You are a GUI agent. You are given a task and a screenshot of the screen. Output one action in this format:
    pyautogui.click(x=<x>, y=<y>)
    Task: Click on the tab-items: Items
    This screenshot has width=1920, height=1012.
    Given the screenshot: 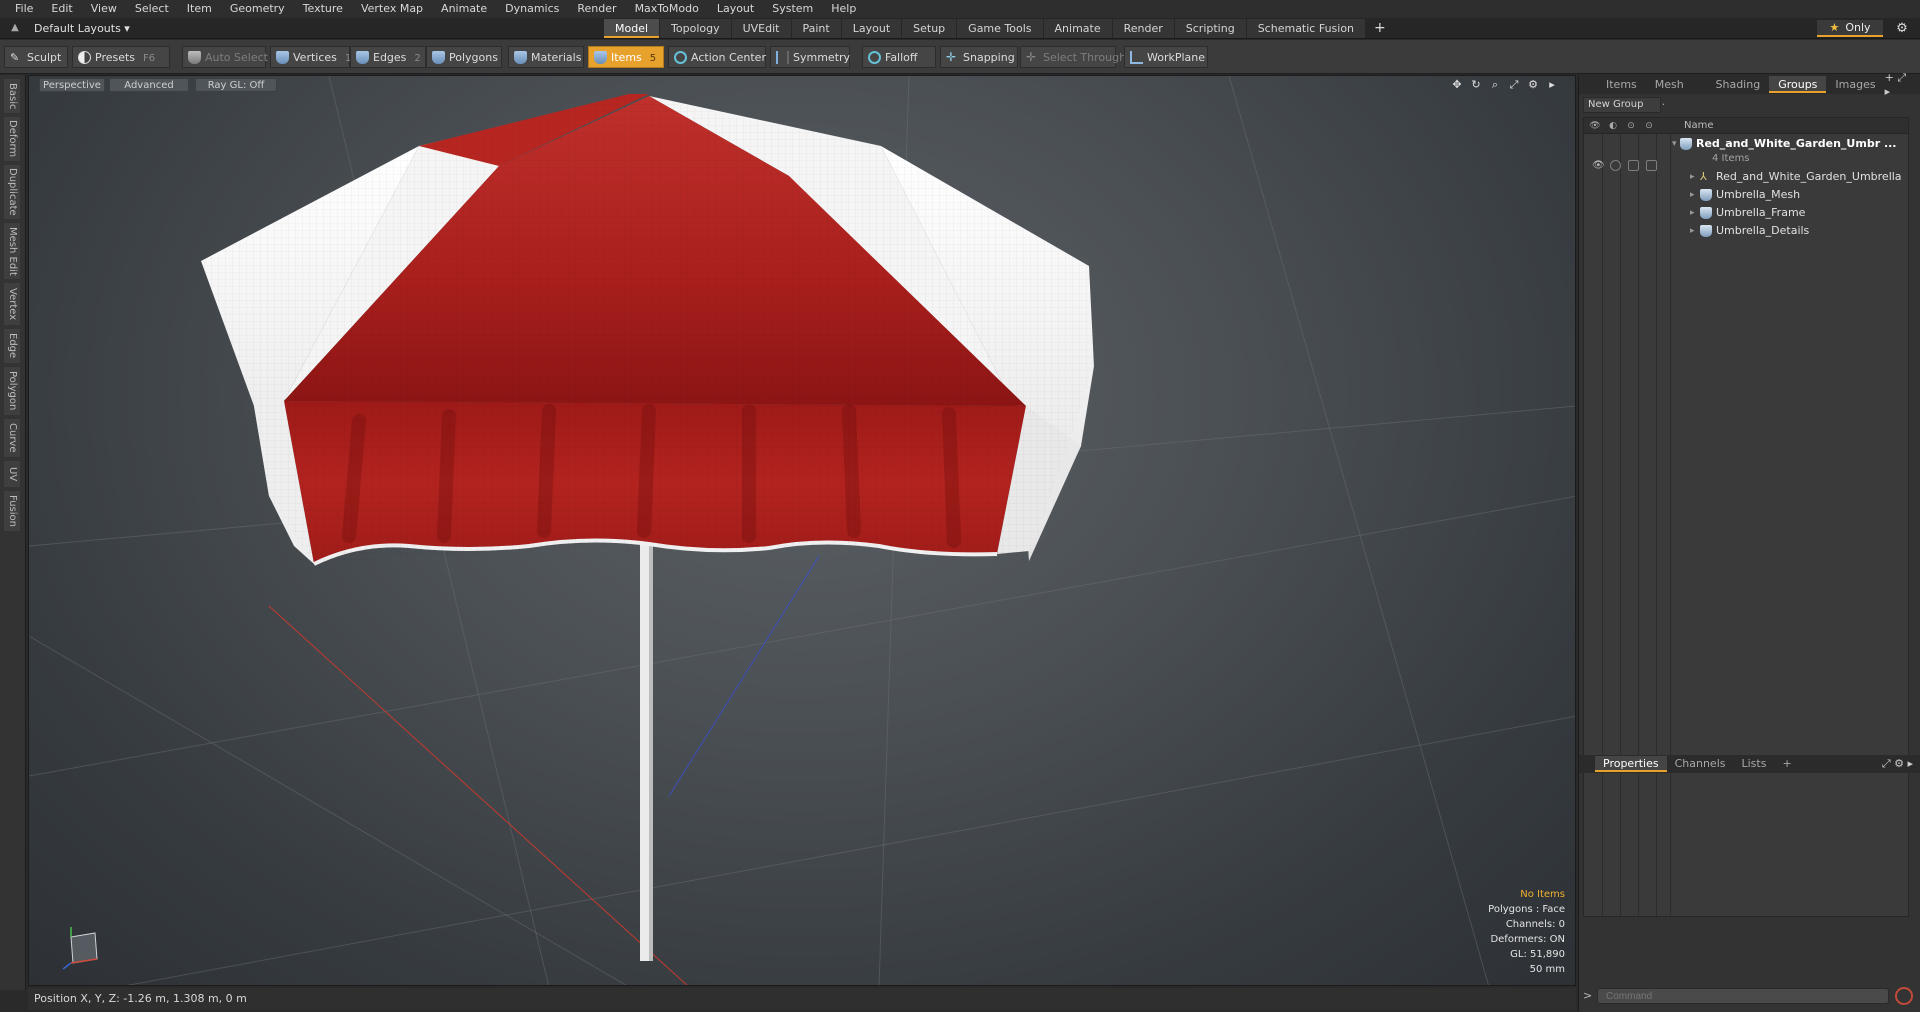 What is the action you would take?
    pyautogui.click(x=1621, y=84)
    